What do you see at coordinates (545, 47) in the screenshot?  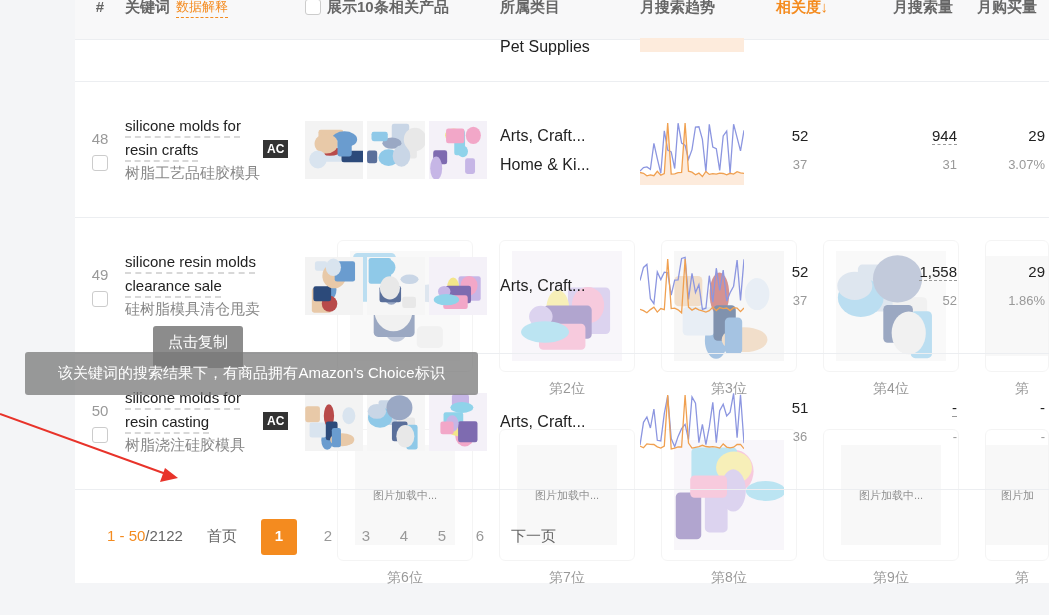 I see `category-text: Pet Supplies` at bounding box center [545, 47].